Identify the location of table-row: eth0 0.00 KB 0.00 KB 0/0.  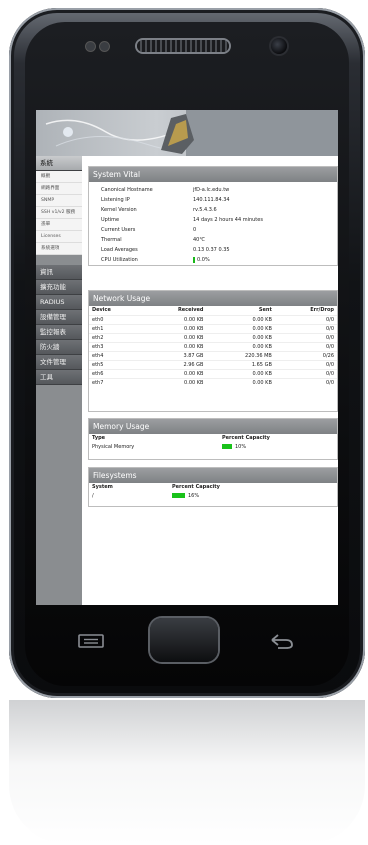
(213, 319).